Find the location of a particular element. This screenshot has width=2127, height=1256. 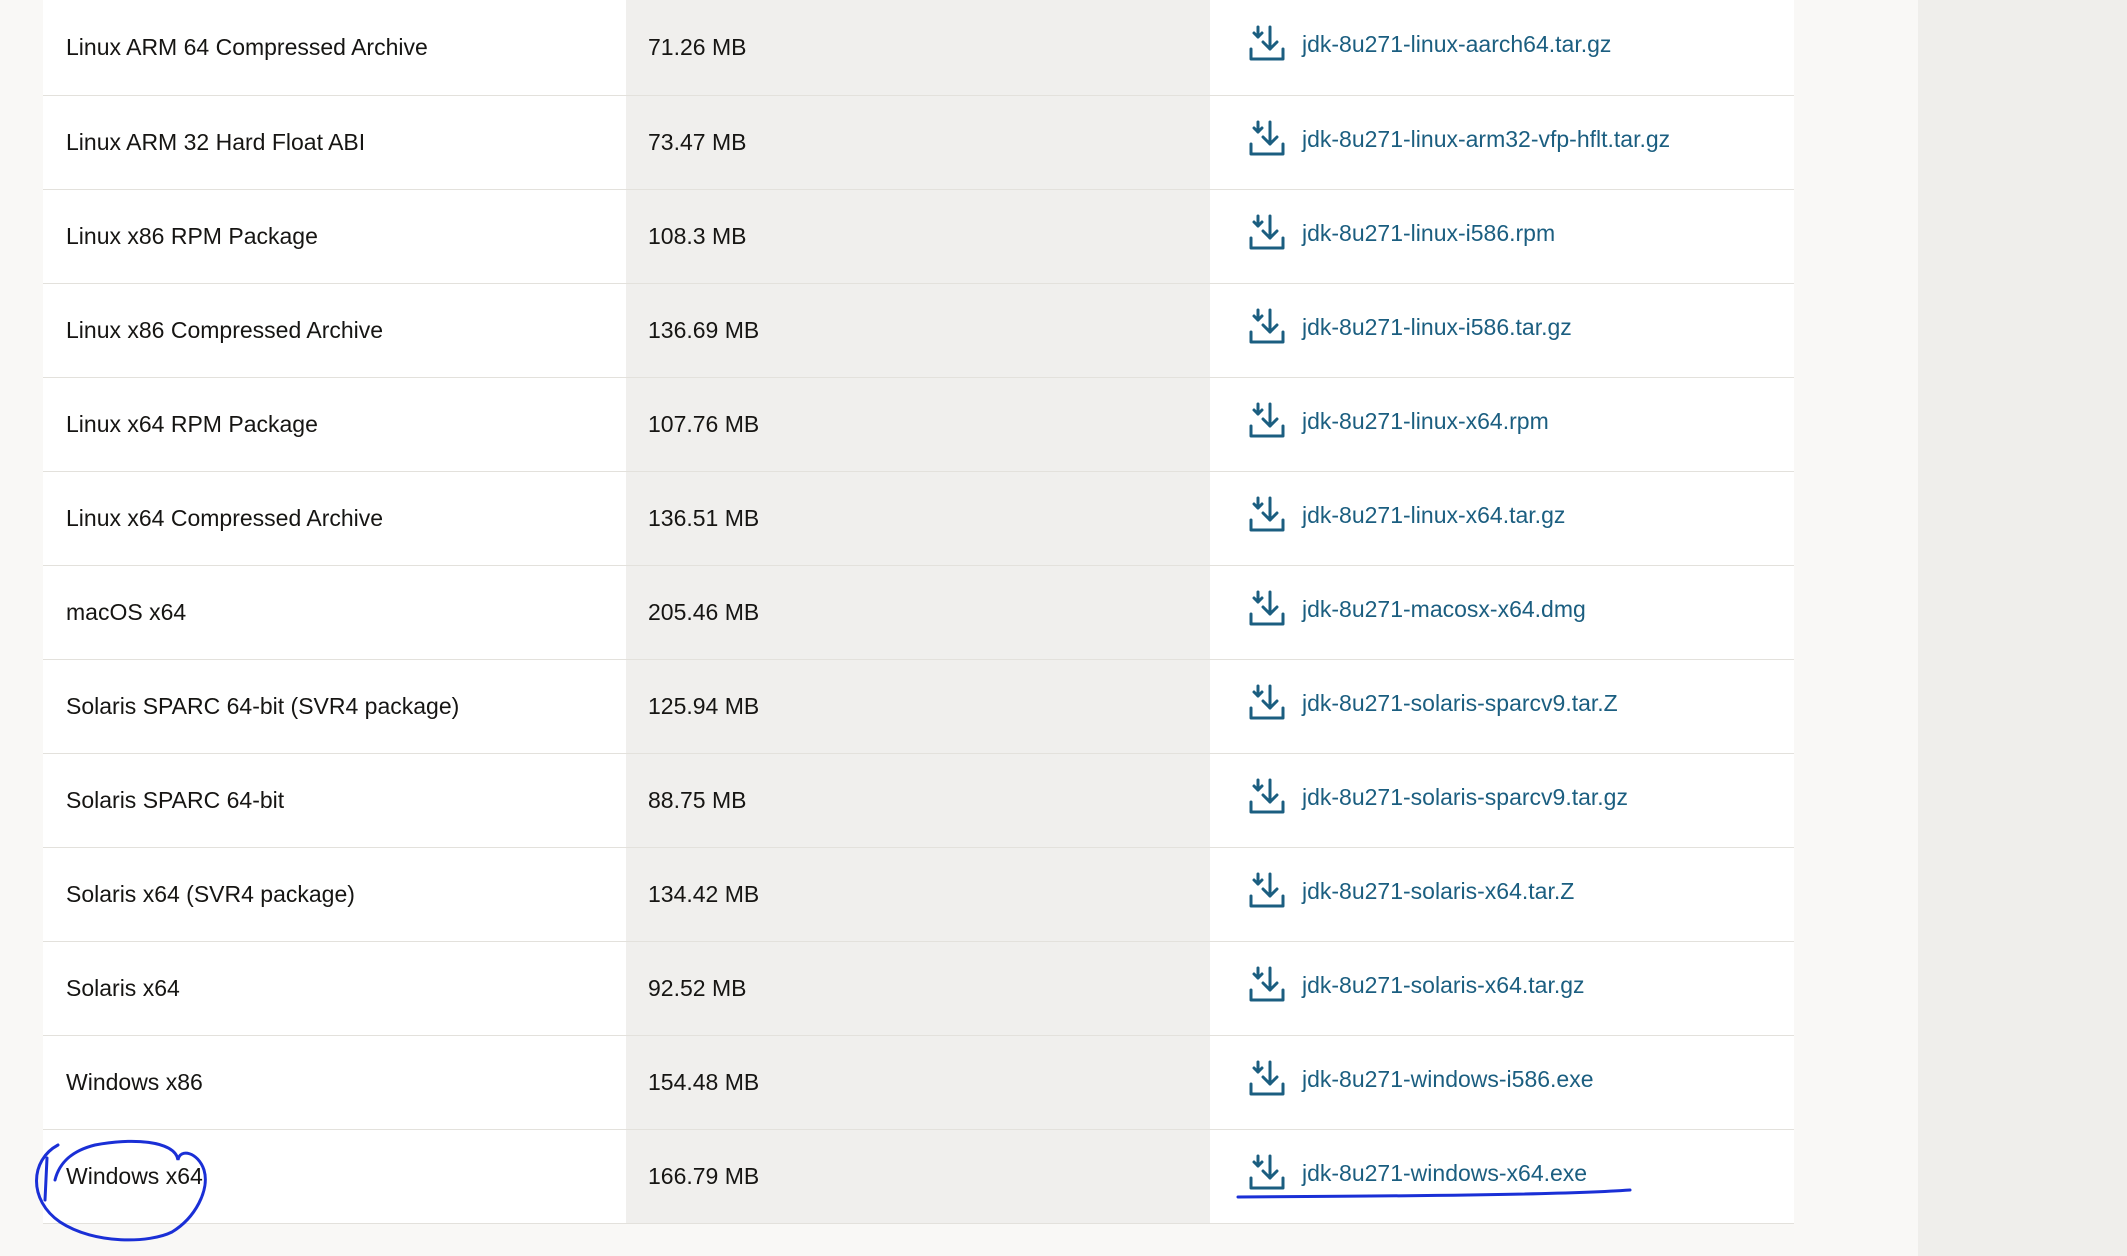

product-cell: Solaris x64 is located at coordinates (334, 988).